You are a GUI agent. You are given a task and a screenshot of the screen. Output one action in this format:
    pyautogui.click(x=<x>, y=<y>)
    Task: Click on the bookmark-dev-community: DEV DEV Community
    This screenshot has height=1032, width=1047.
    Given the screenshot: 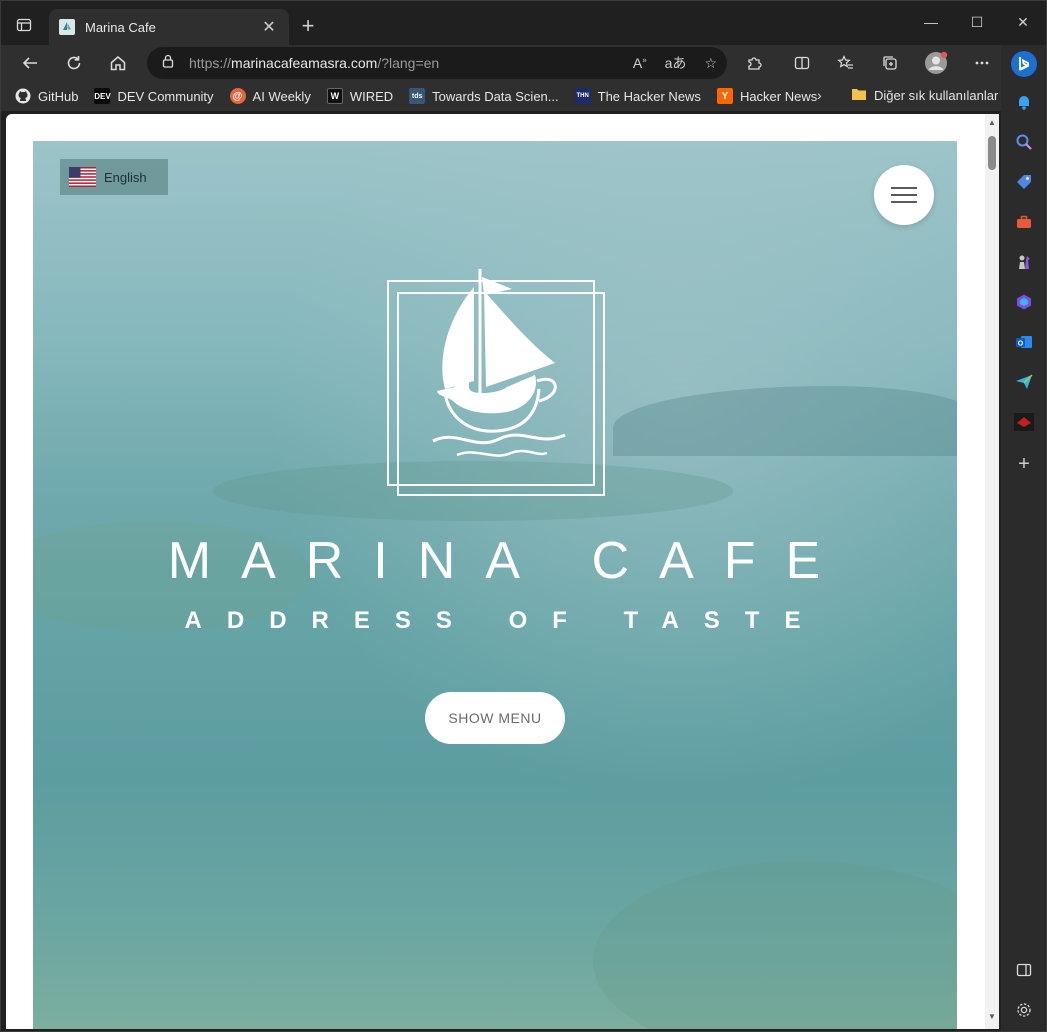 What is the action you would take?
    pyautogui.click(x=154, y=96)
    